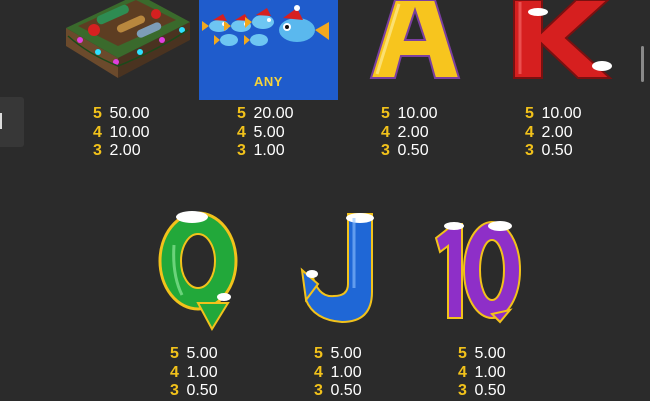  Describe the element at coordinates (642, 64) in the screenshot. I see `scrollbar` at that location.